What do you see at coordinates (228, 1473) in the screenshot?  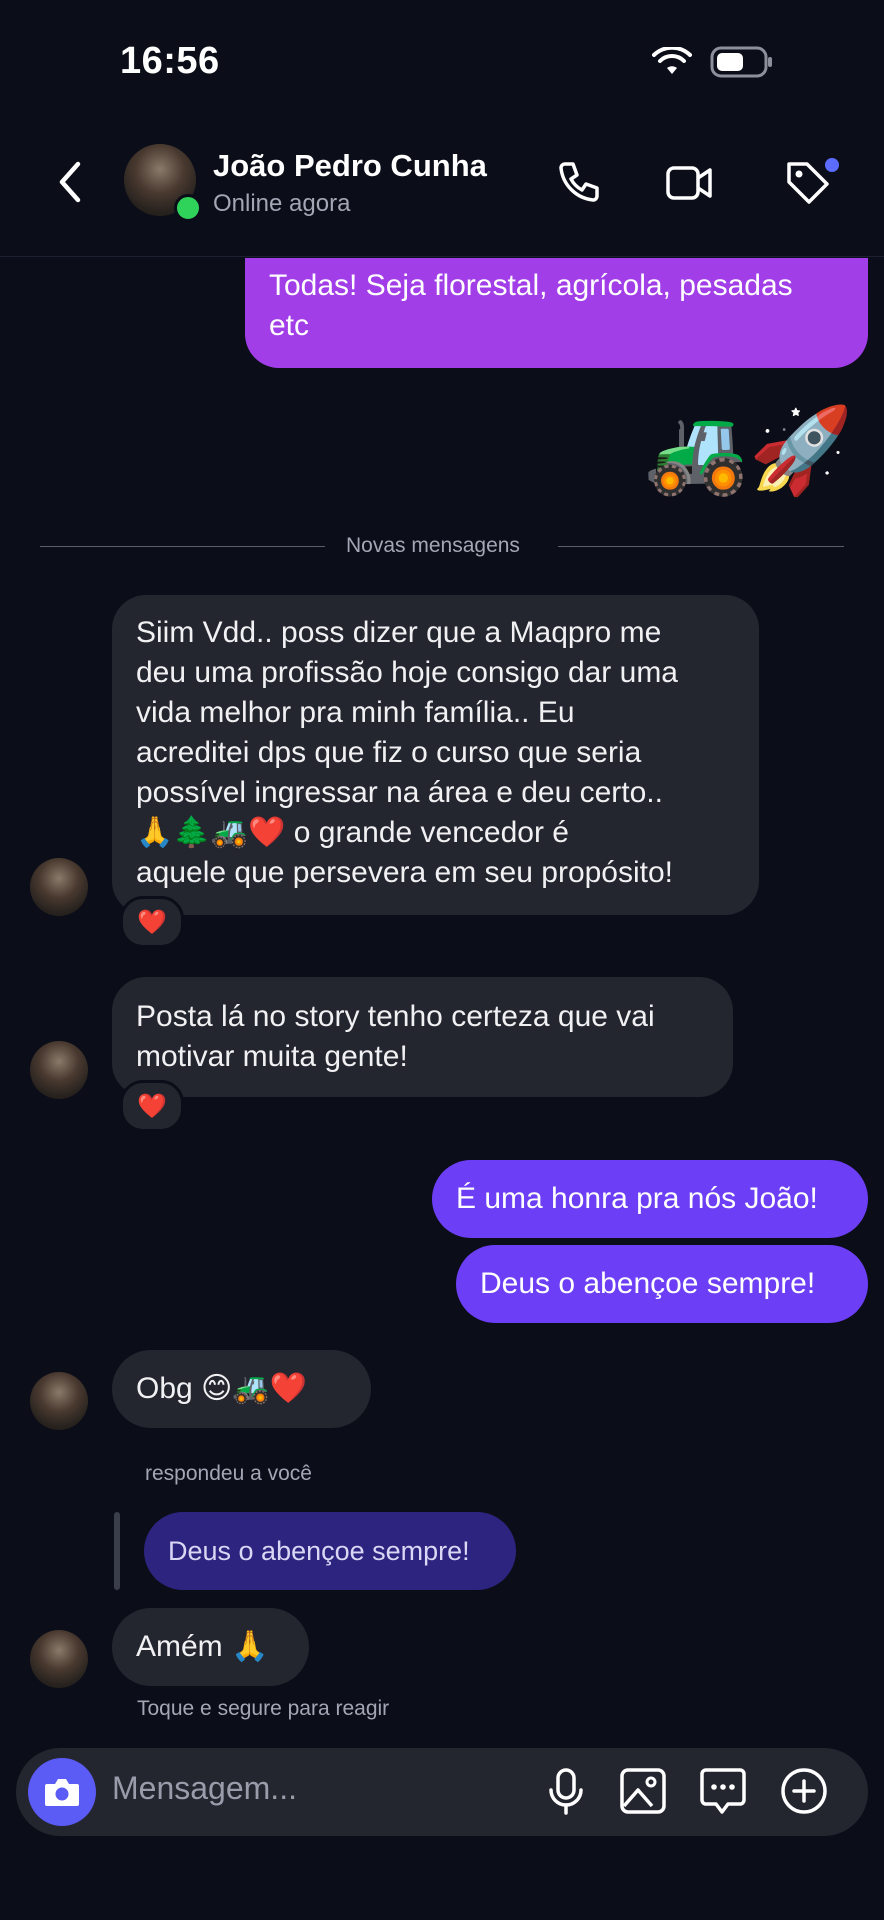 I see `reply-label: respondeu a você` at bounding box center [228, 1473].